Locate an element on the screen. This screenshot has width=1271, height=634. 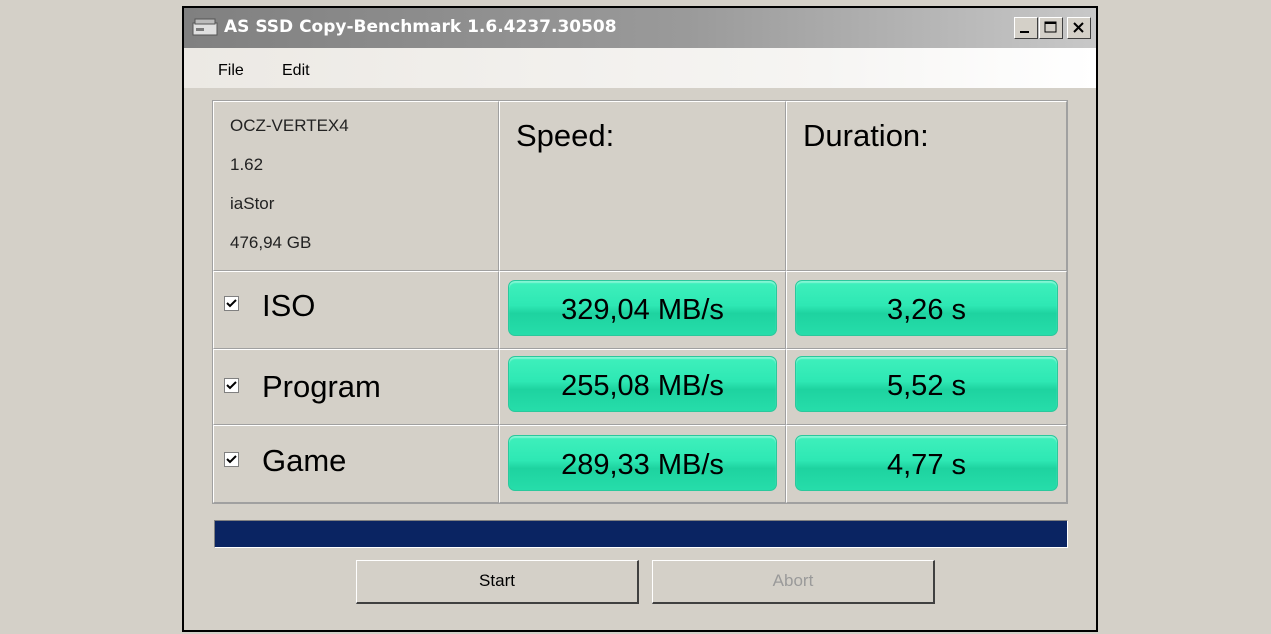
menu-edit: Edit is located at coordinates (296, 71).